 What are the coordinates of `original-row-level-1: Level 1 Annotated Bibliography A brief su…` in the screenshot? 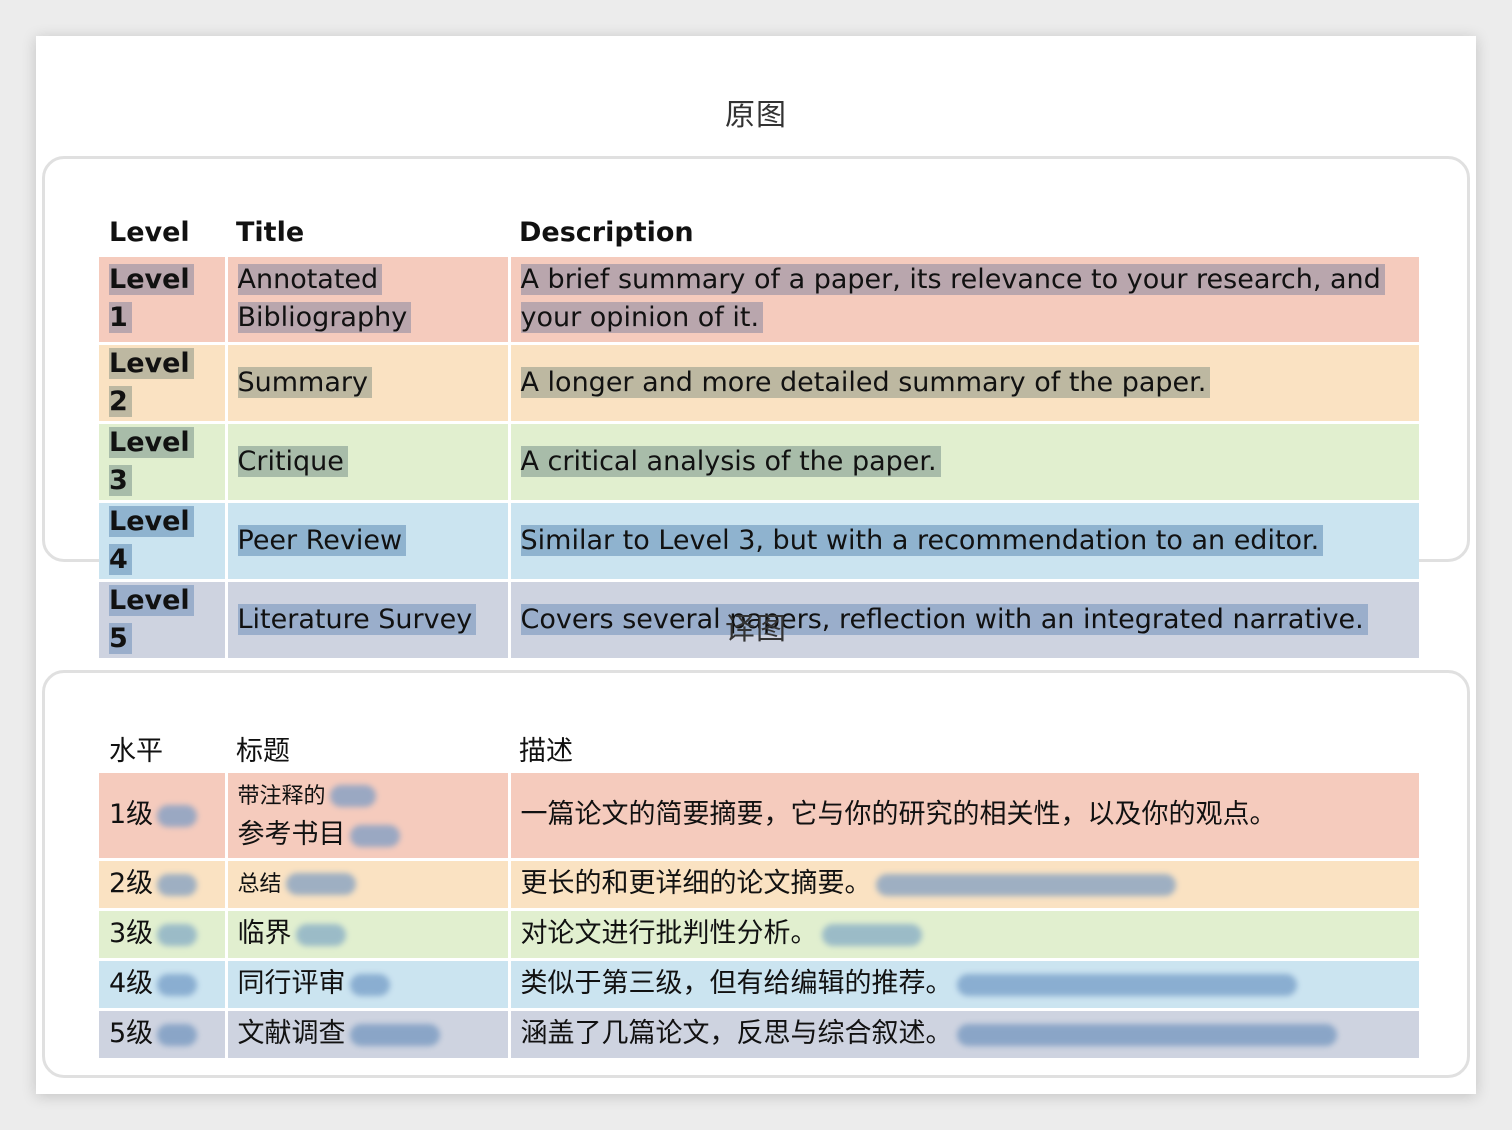 It's located at (759, 301).